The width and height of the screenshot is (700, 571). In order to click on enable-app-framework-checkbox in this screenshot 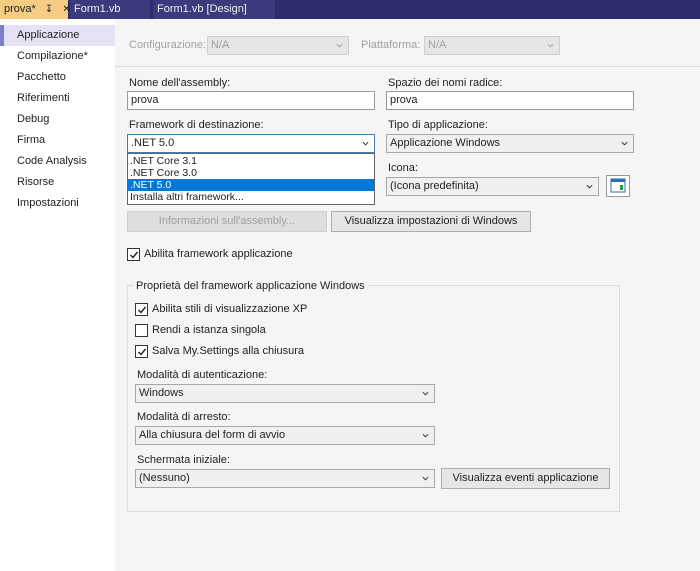, I will do `click(133, 254)`.